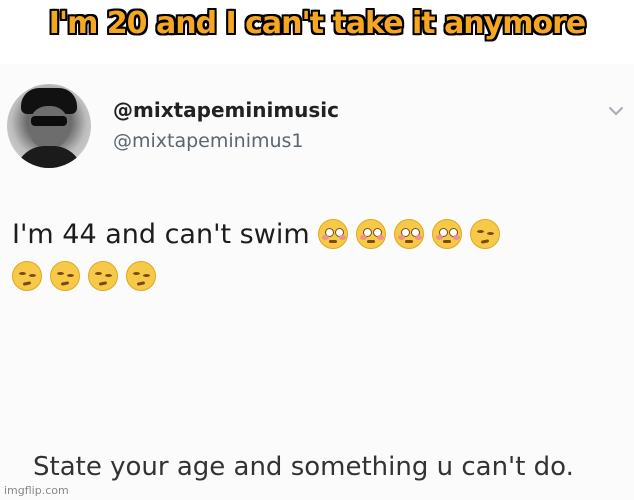 Image resolution: width=634 pixels, height=500 pixels. Describe the element at coordinates (161, 234) in the screenshot. I see `tweet-text-content: I'm 44 and can't swim` at that location.